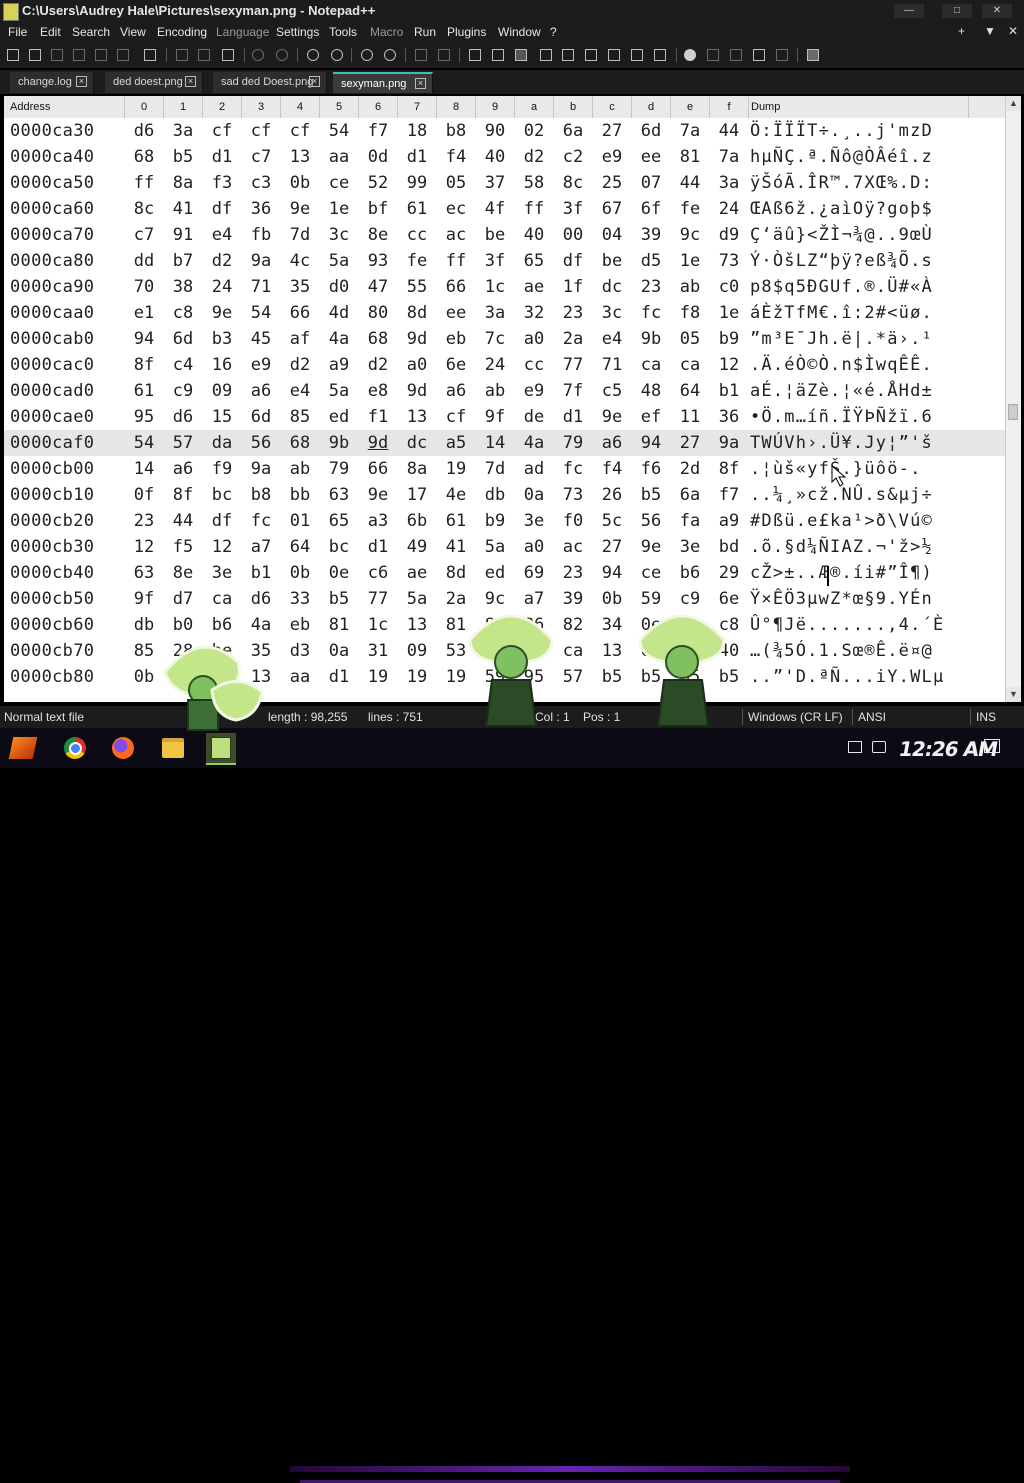 Image resolution: width=1024 pixels, height=1483 pixels. Describe the element at coordinates (573, 183) in the screenshot. I see `hex-byte: 8c` at that location.